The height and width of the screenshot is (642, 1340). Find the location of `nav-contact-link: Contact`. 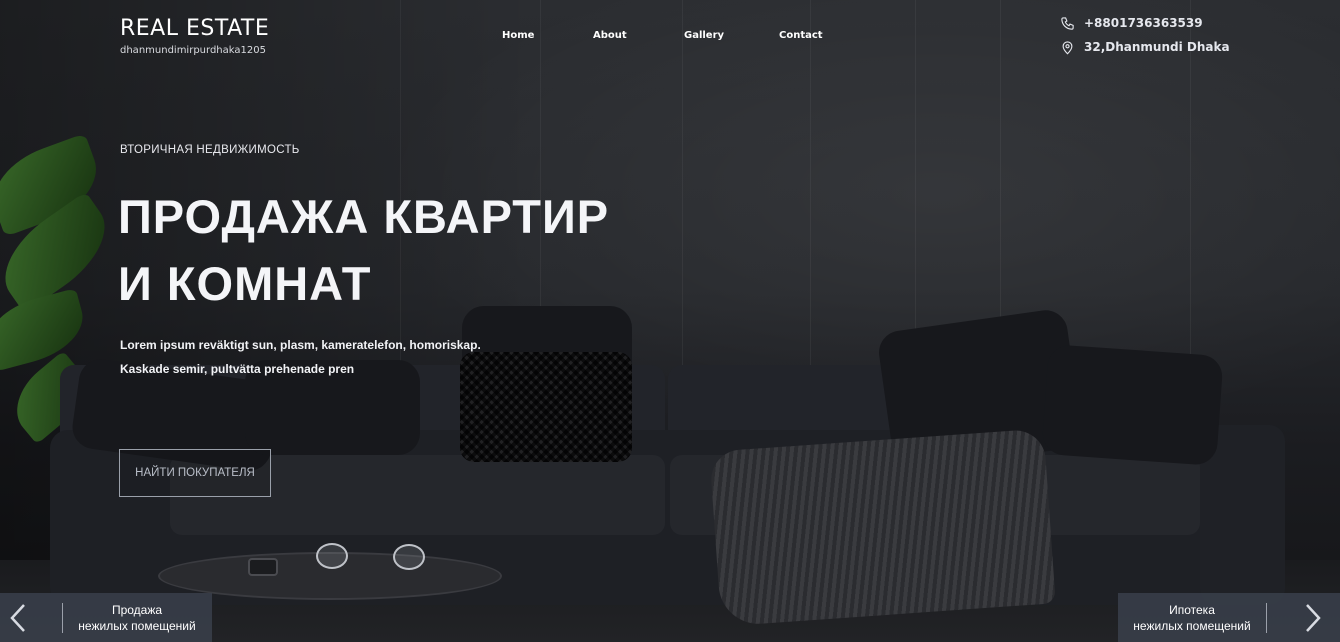

nav-contact-link: Contact is located at coordinates (801, 35).